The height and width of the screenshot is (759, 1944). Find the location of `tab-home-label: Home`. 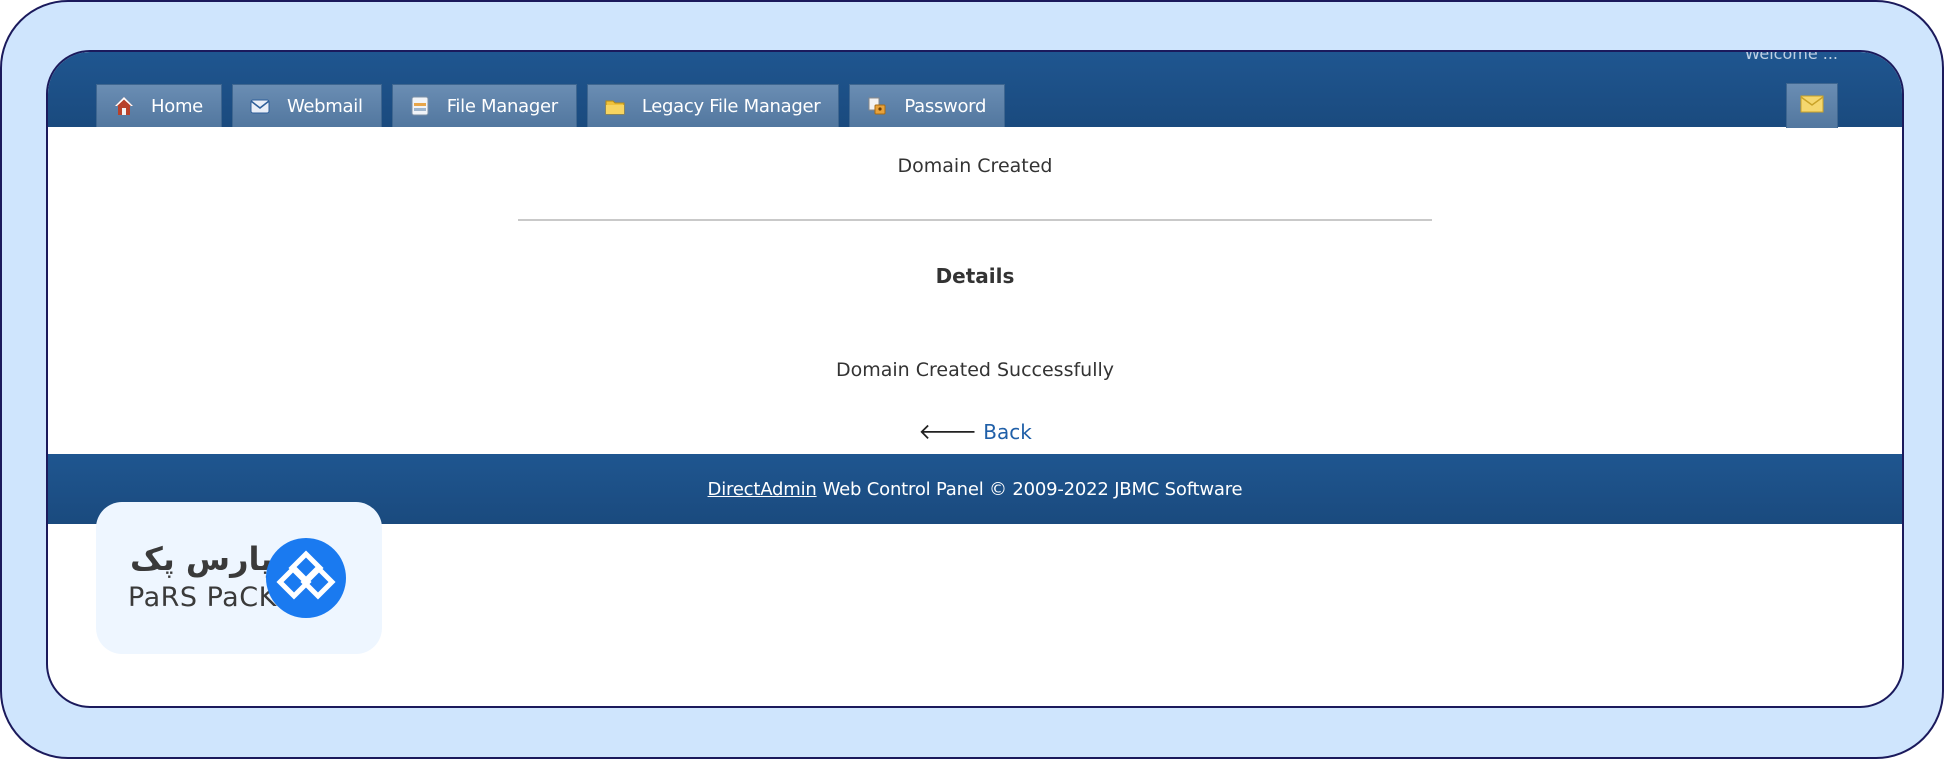

tab-home-label: Home is located at coordinates (177, 106).